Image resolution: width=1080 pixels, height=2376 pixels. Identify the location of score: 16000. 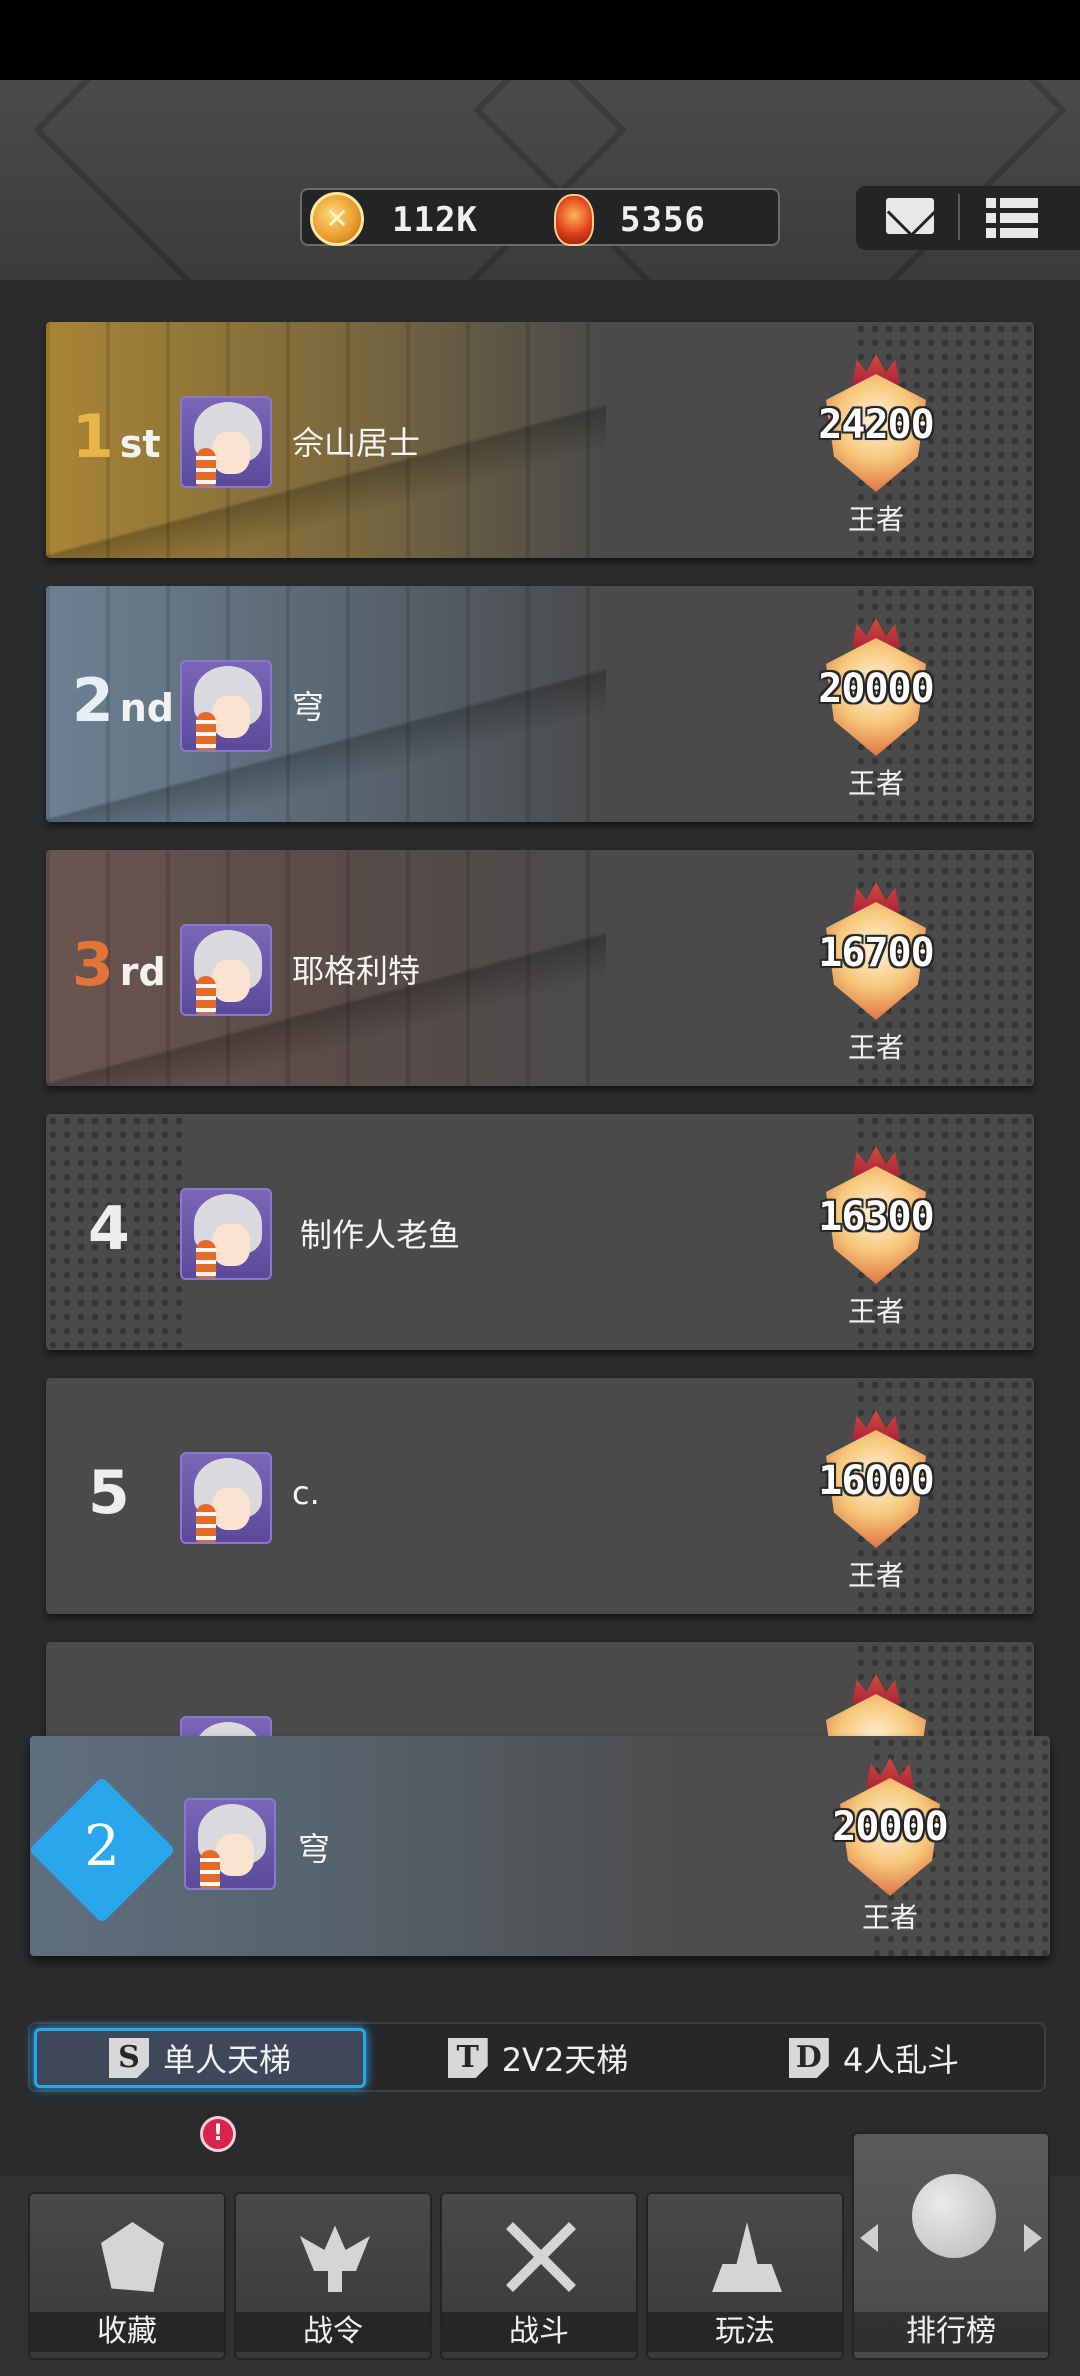
(876, 1481).